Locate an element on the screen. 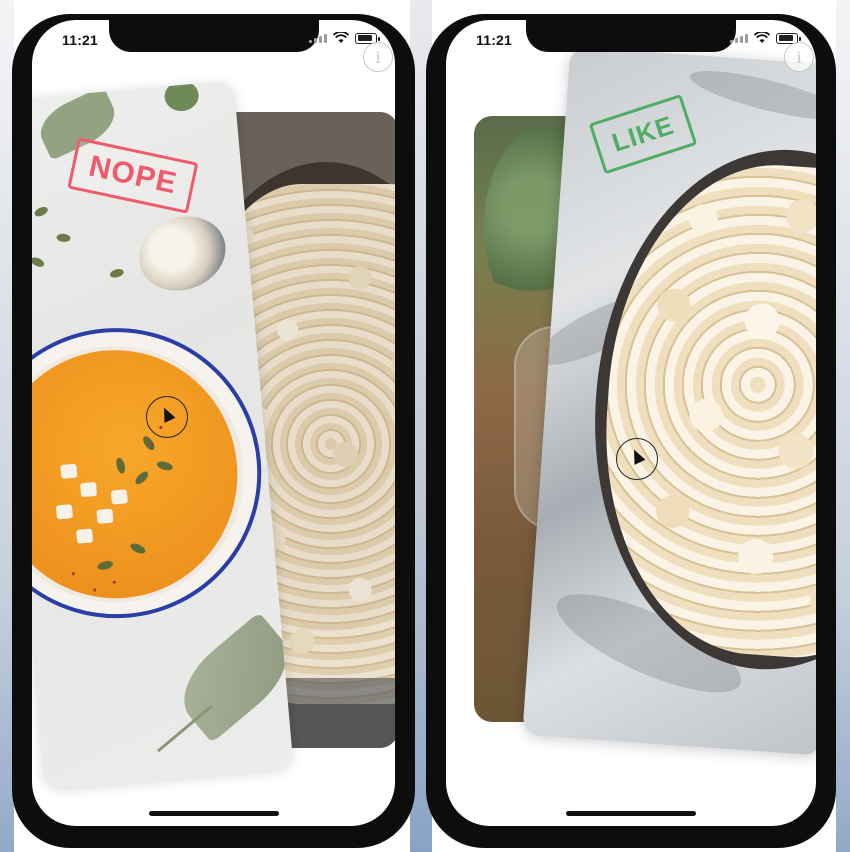 This screenshot has width=850, height=852. like-stamp: LIKE is located at coordinates (643, 134).